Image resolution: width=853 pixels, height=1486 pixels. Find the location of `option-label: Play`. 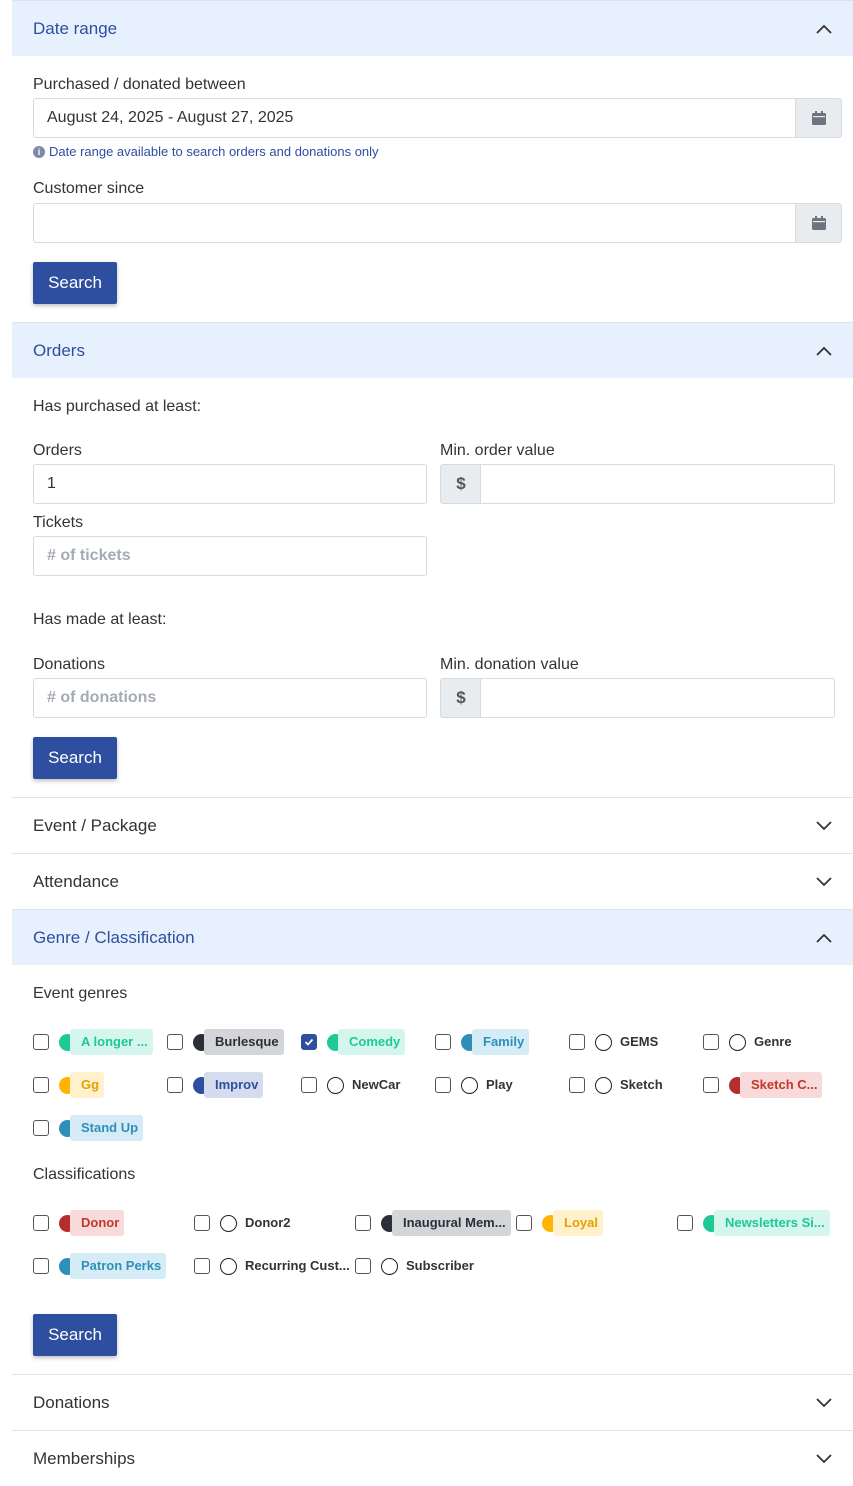

option-label: Play is located at coordinates (499, 1084).